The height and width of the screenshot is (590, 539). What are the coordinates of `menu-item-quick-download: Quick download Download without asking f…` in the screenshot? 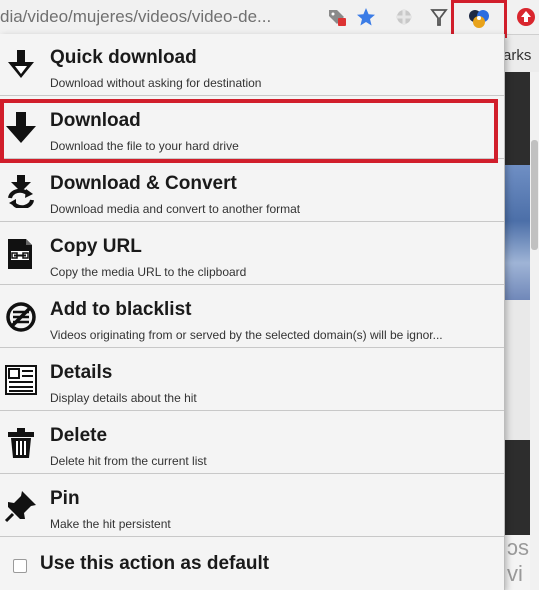 It's located at (252, 65).